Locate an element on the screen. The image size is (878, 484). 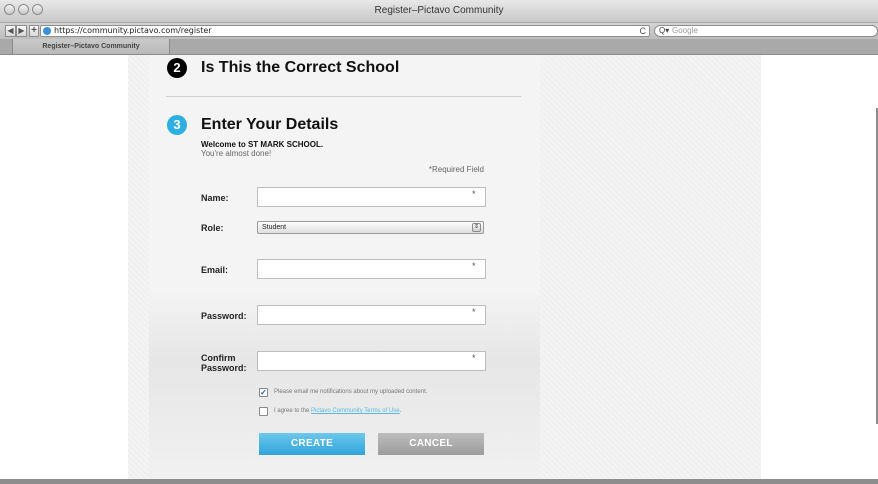
back-button: ◀ is located at coordinates (10, 31).